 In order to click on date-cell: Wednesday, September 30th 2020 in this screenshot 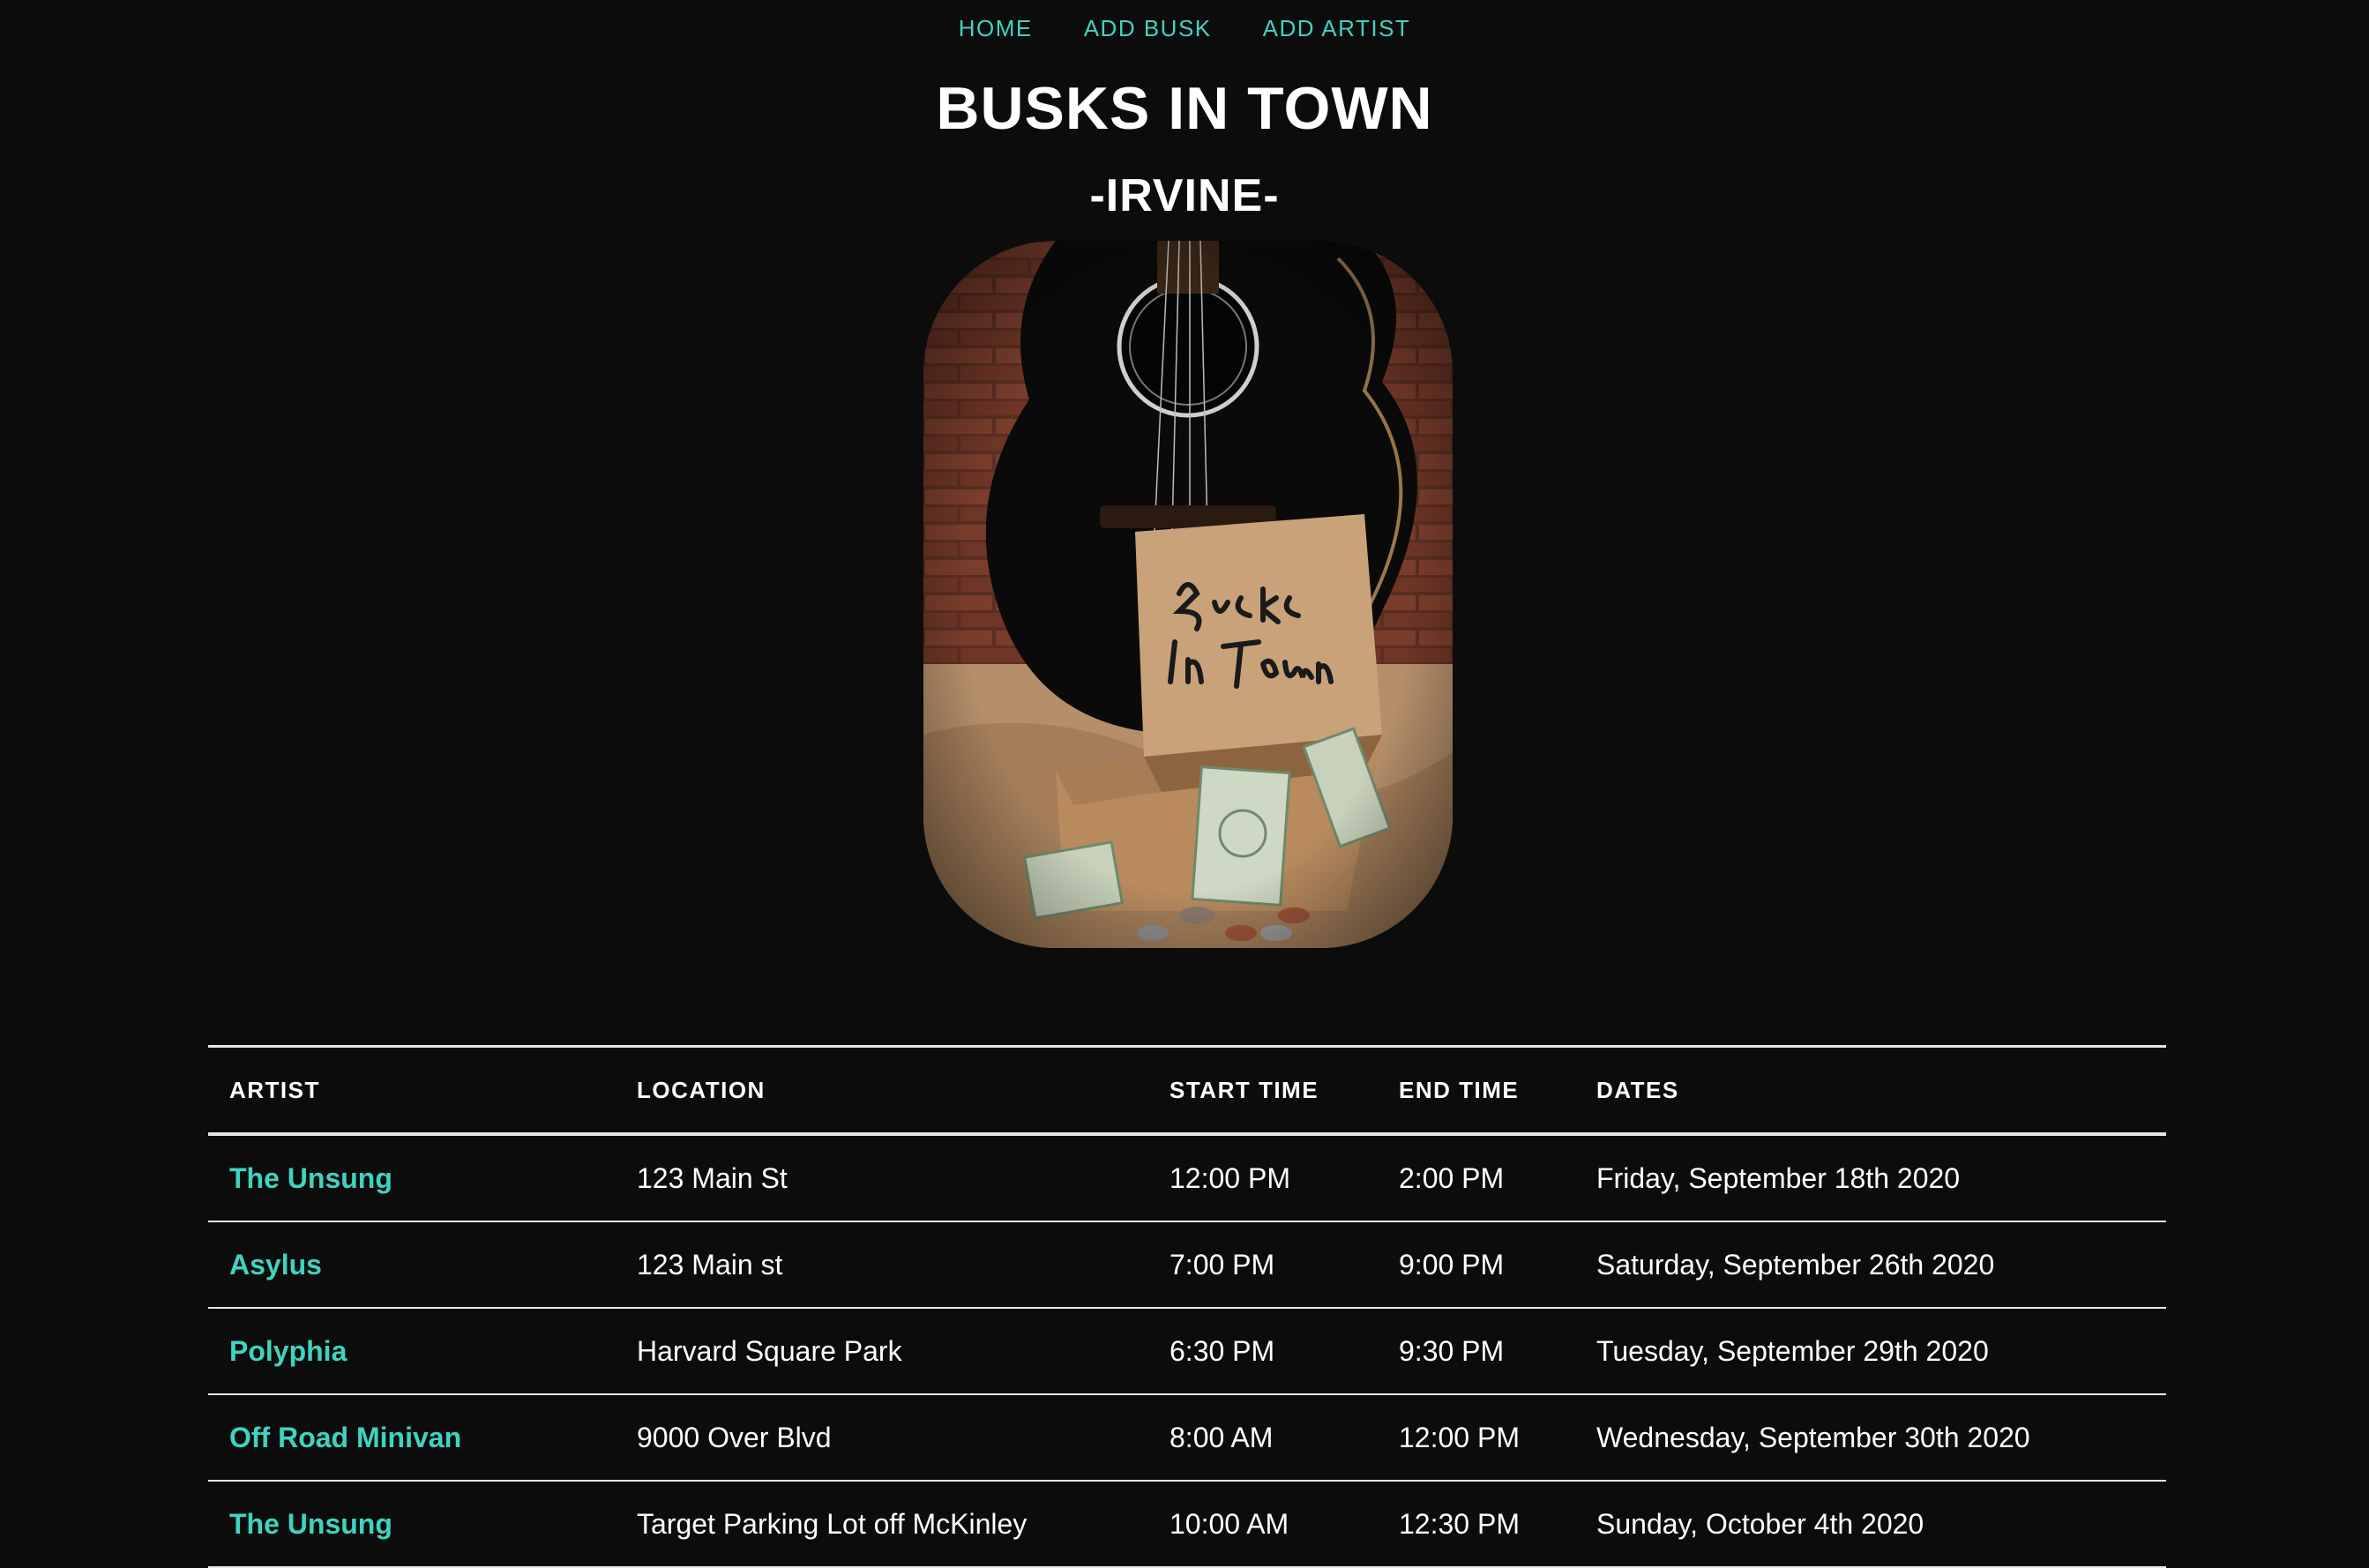, I will do `click(1870, 1438)`.